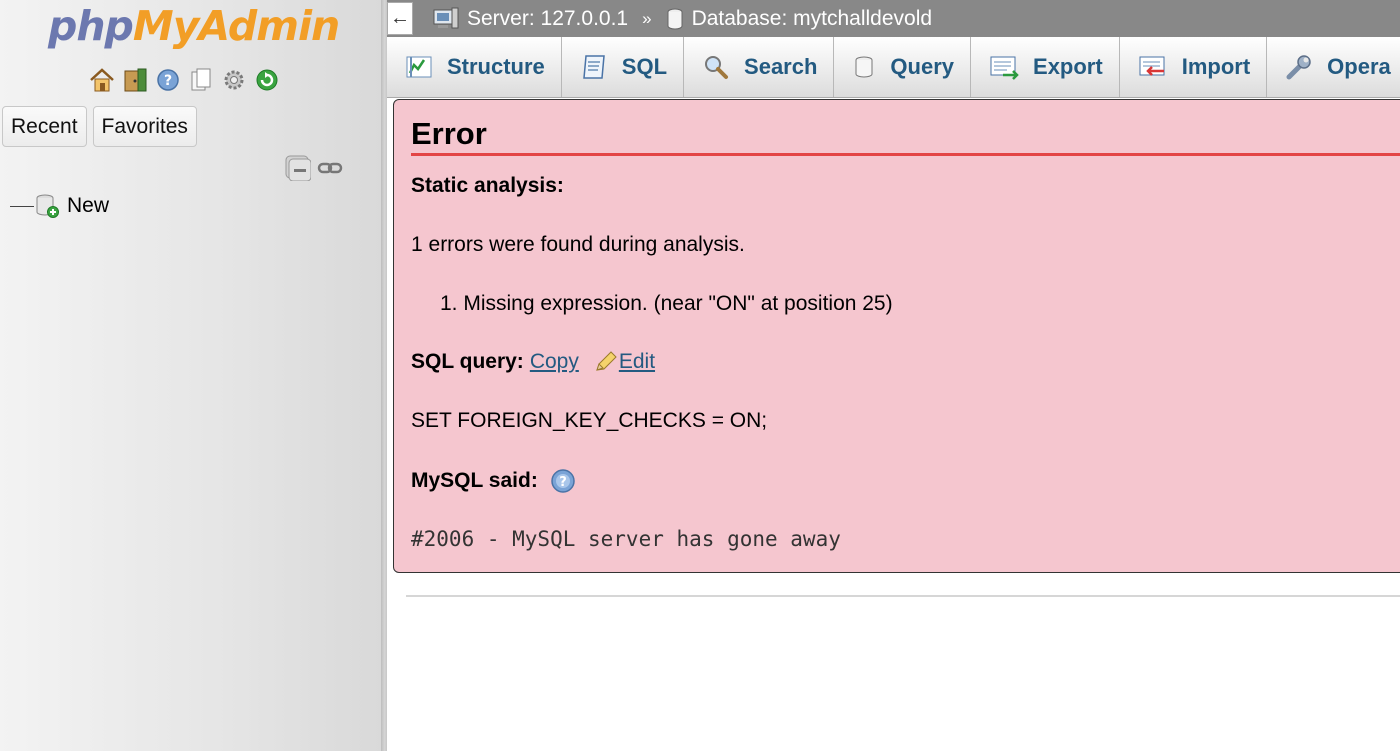 Image resolution: width=1400 pixels, height=751 pixels. I want to click on tree-item-new-label: New, so click(88, 205).